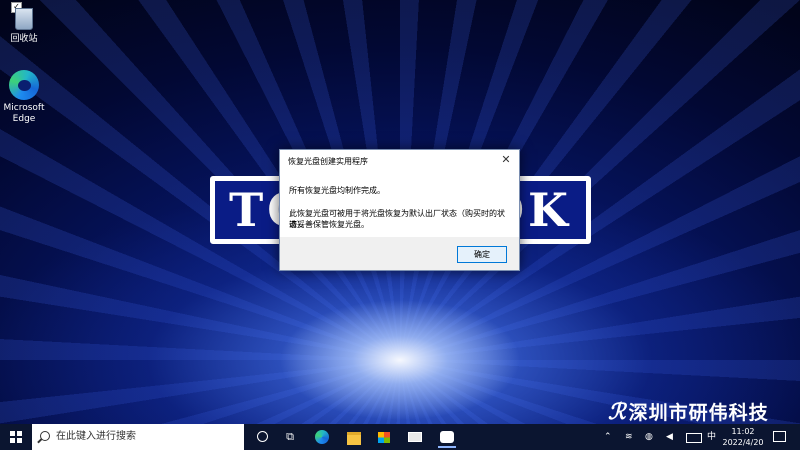  Describe the element at coordinates (743, 442) in the screenshot. I see `clock-date: 2022/4/20` at that location.